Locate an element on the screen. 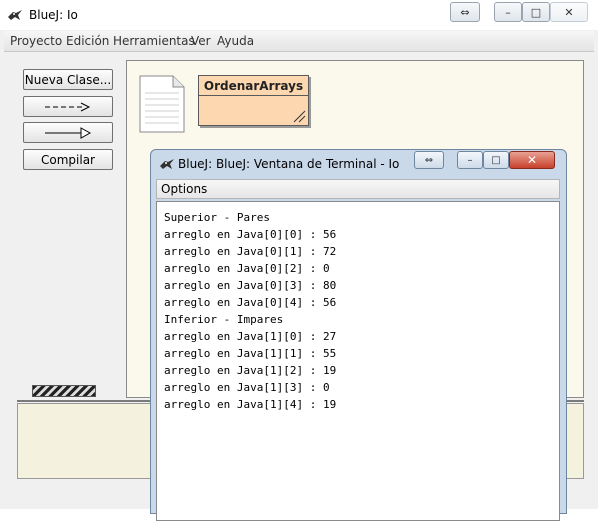 Image resolution: width=598 pixels, height=521 pixels. dependency-arrow-button is located at coordinates (68, 106).